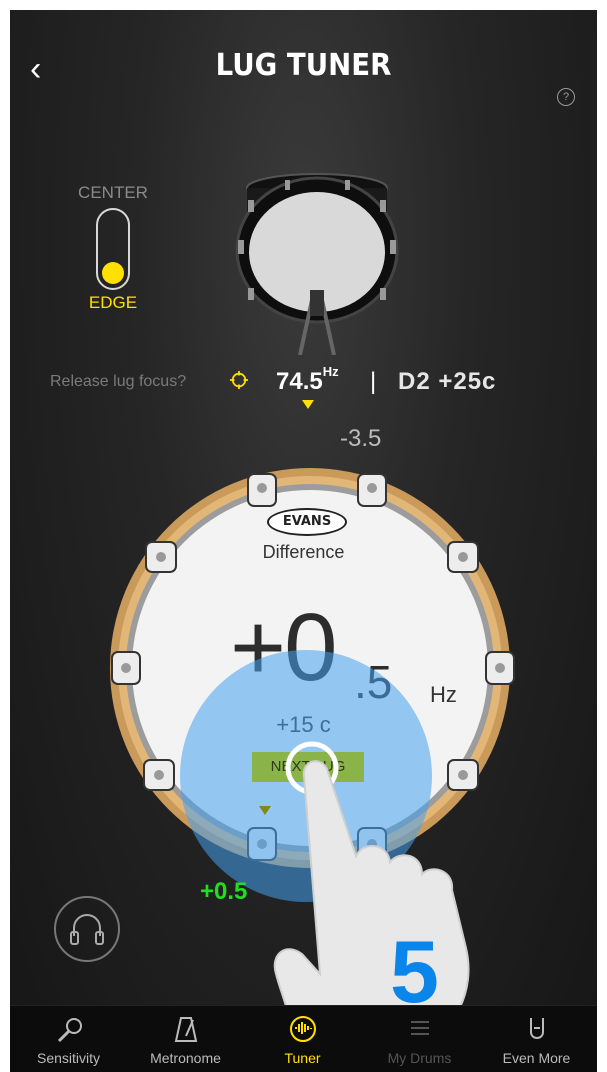 The image size is (607, 1072). What do you see at coordinates (69, 1030) in the screenshot?
I see `microphone-icon` at bounding box center [69, 1030].